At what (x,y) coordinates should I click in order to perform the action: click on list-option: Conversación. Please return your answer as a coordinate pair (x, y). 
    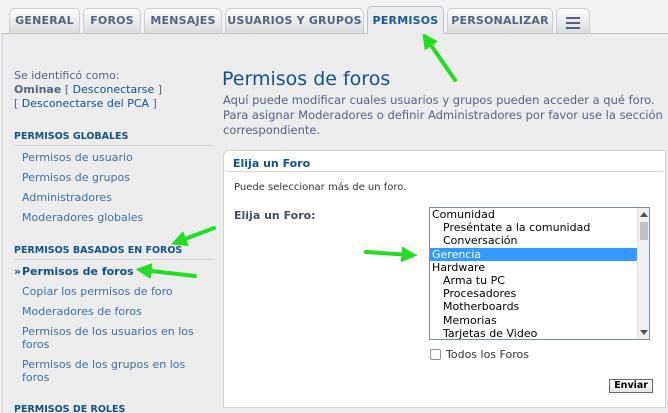
    Looking at the image, I should click on (539, 240).